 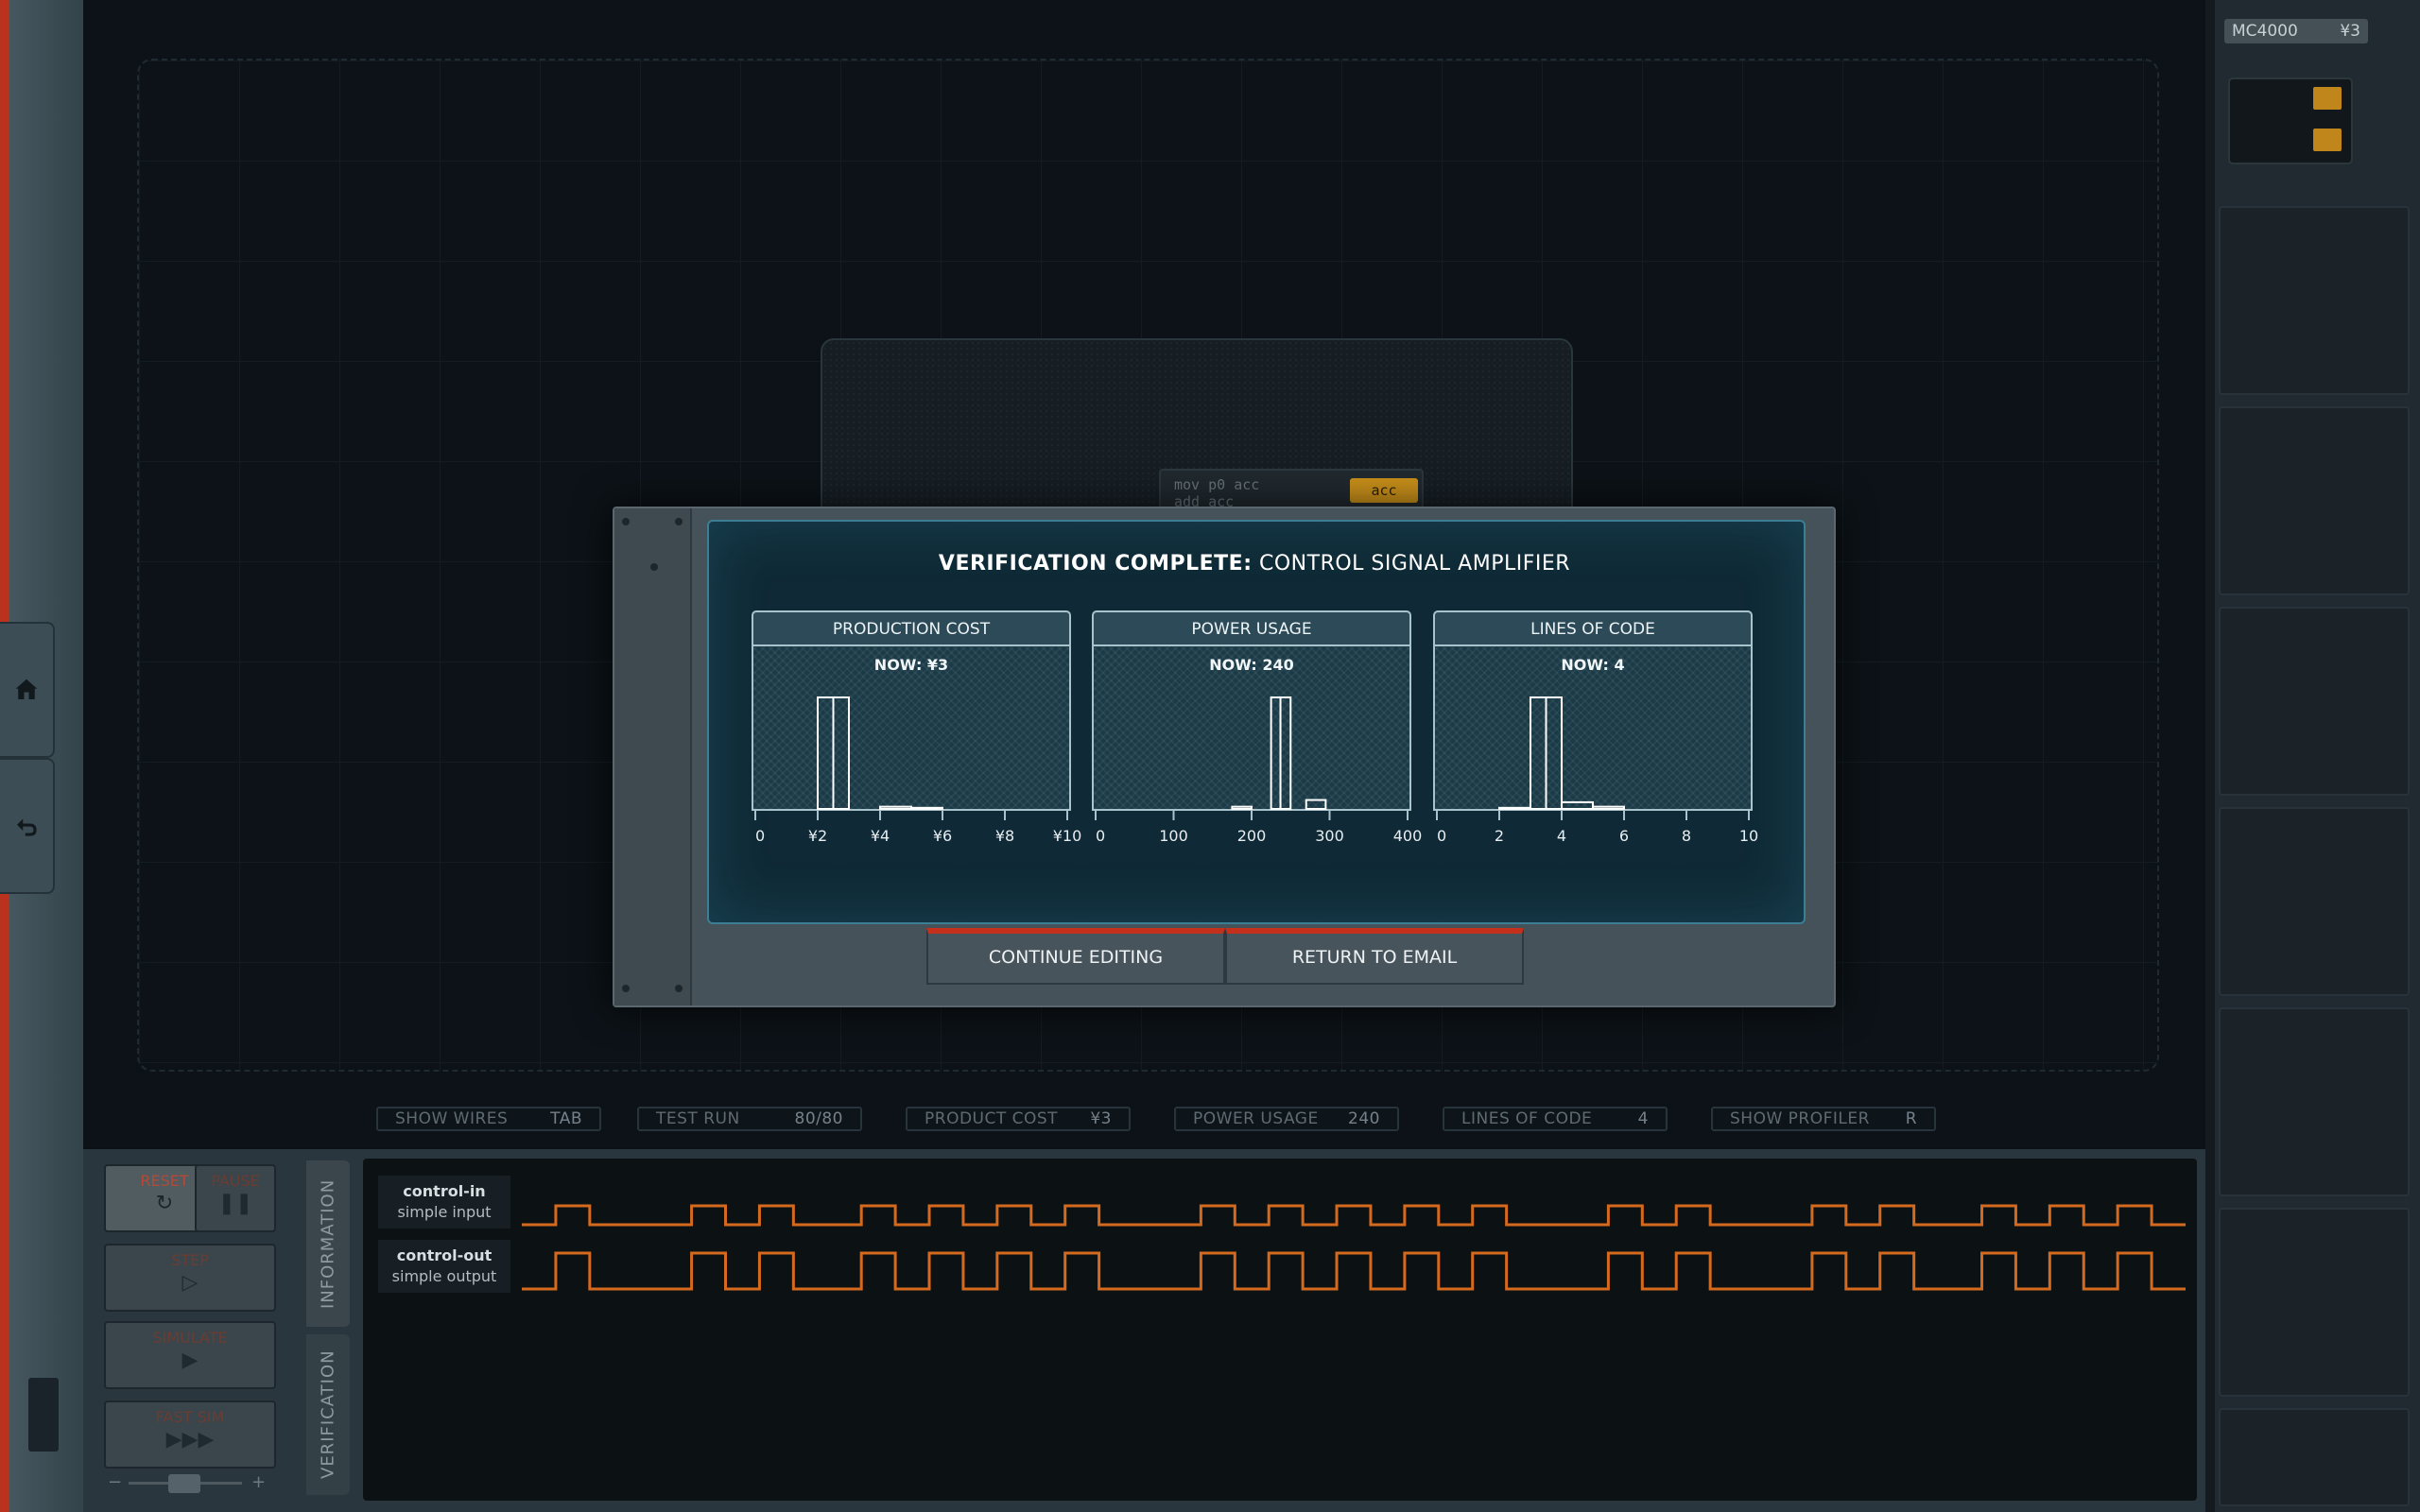 I want to click on continue-editing-button: CONTINUE EDITING, so click(x=1075, y=956).